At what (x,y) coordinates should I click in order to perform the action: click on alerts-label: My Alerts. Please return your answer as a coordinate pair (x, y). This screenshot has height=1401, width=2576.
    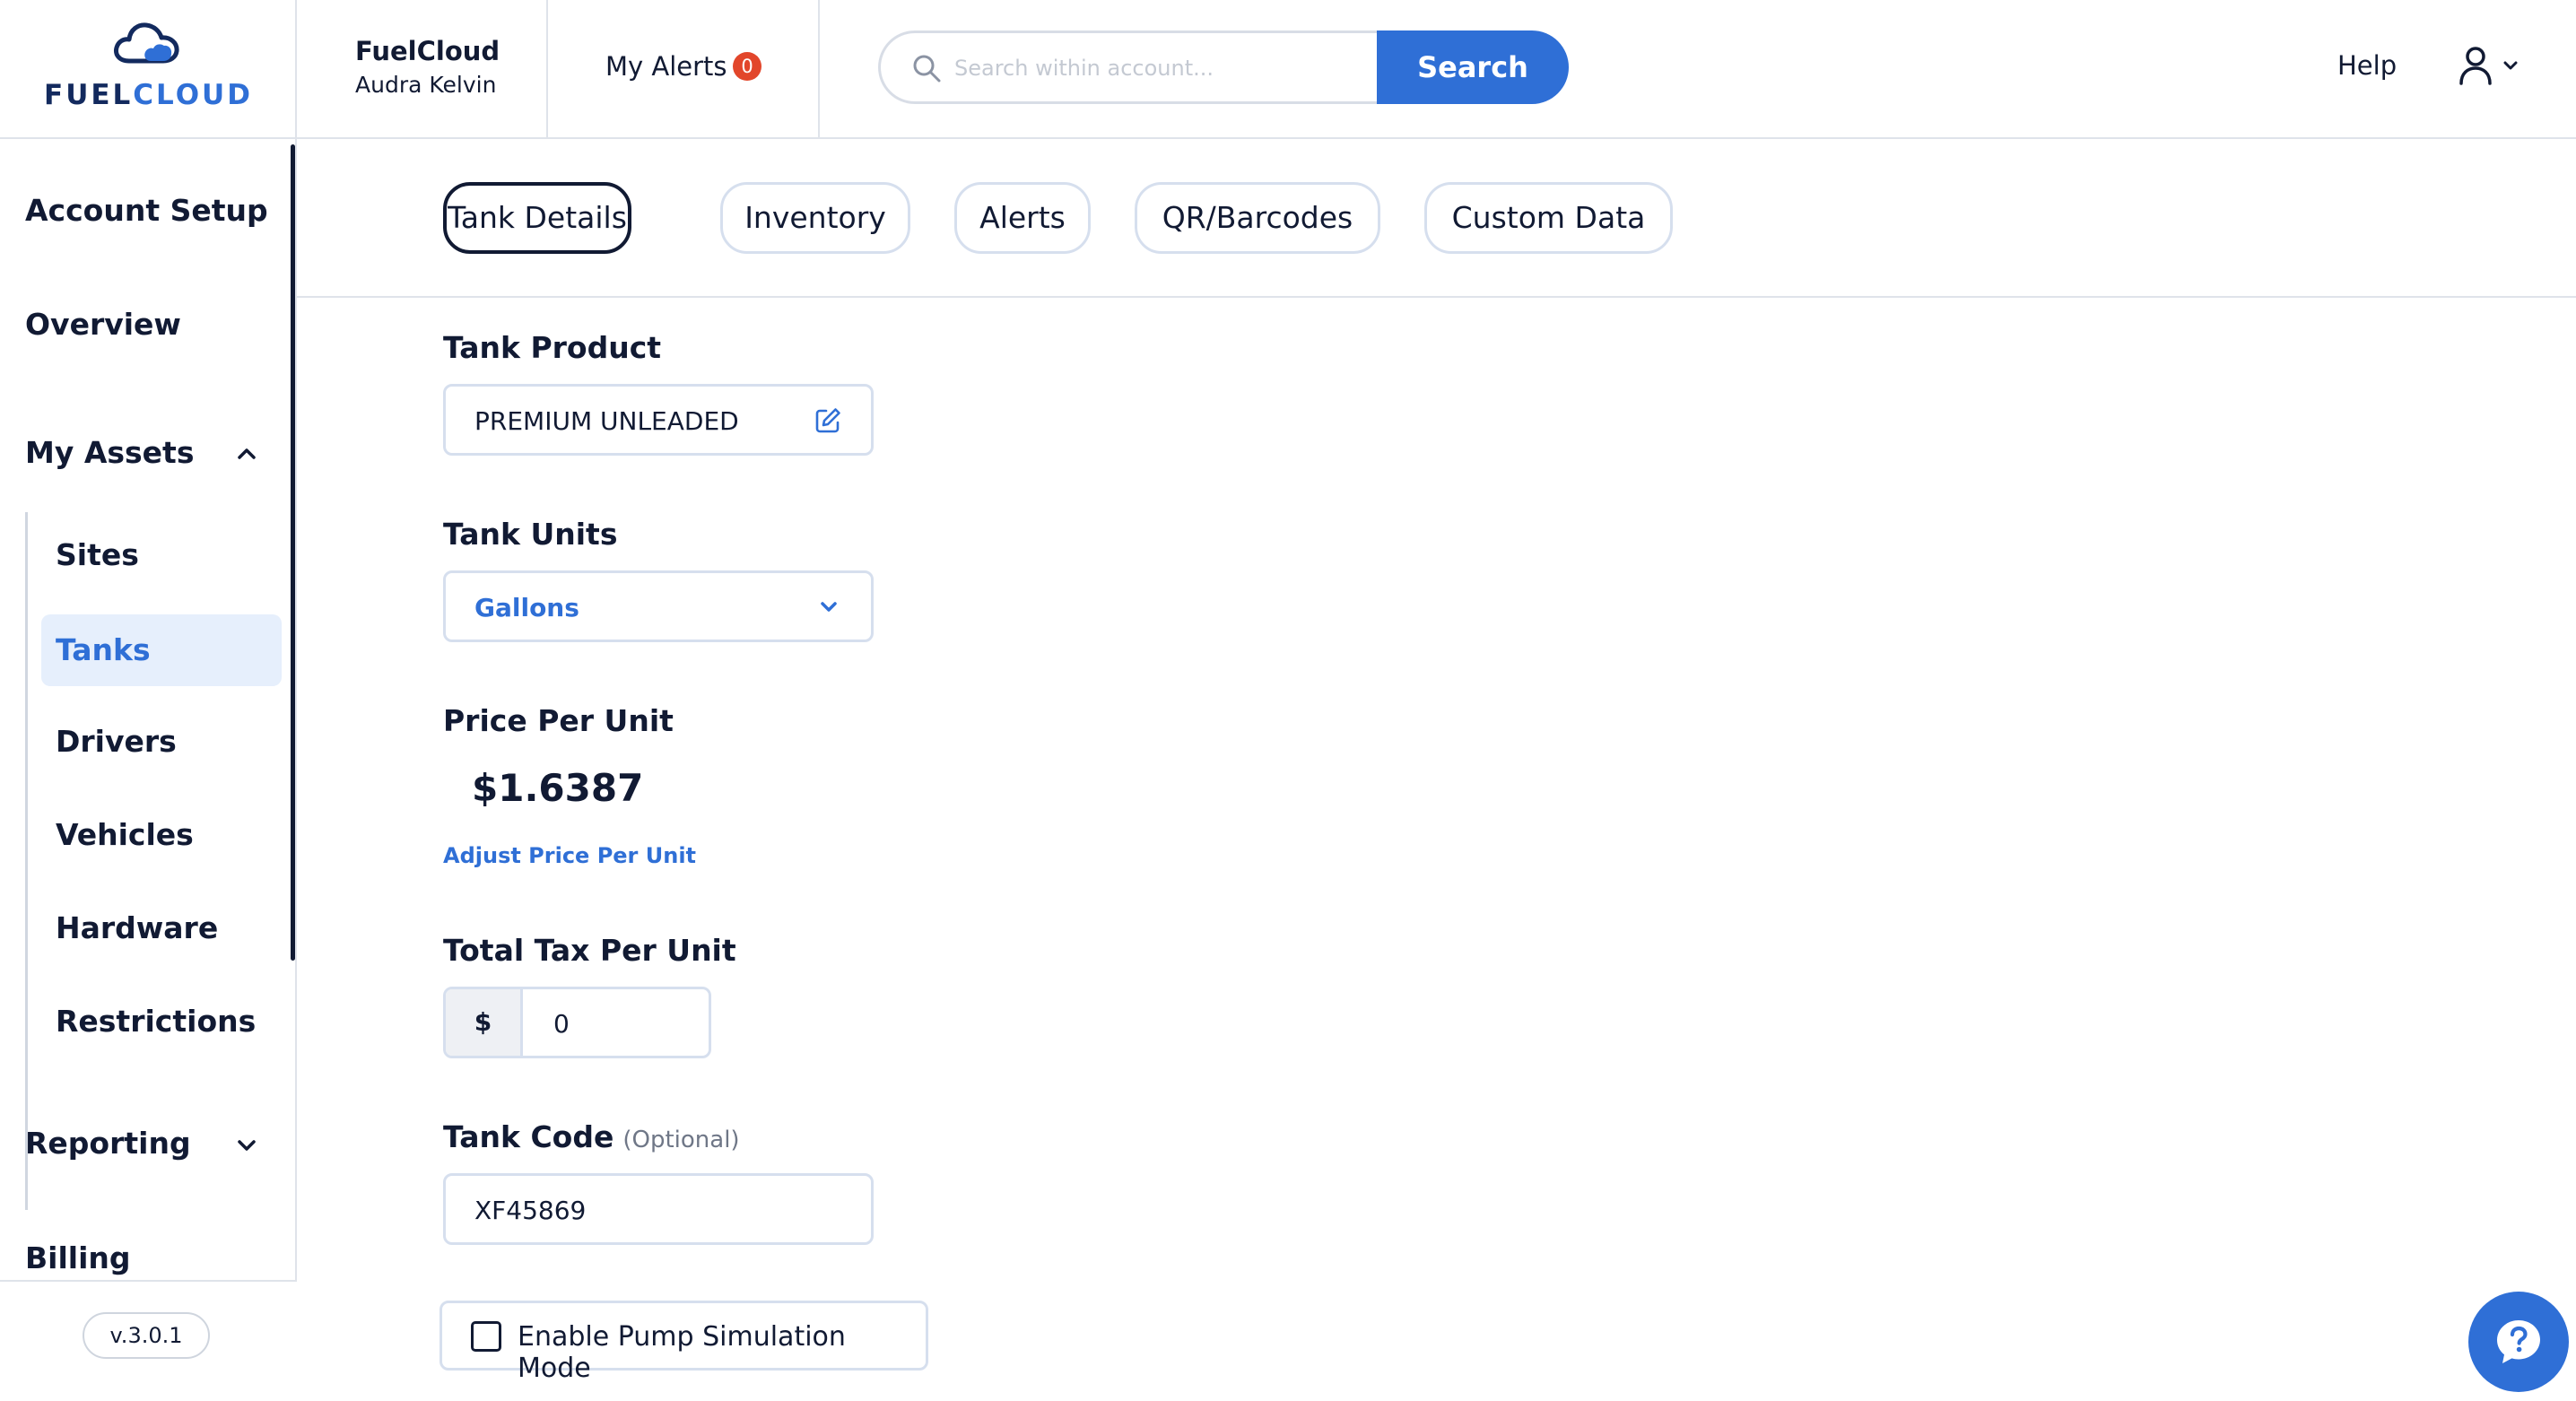
    Looking at the image, I should click on (666, 66).